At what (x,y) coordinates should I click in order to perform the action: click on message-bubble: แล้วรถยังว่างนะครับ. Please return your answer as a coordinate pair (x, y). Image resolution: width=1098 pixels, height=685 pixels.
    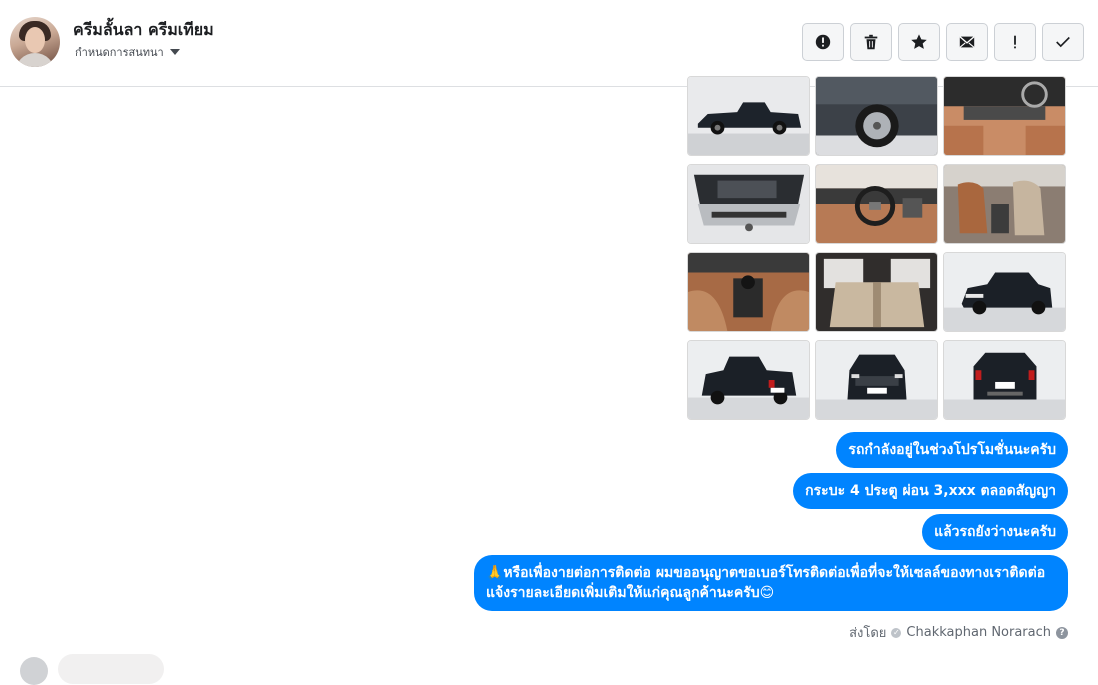
    Looking at the image, I should click on (995, 532).